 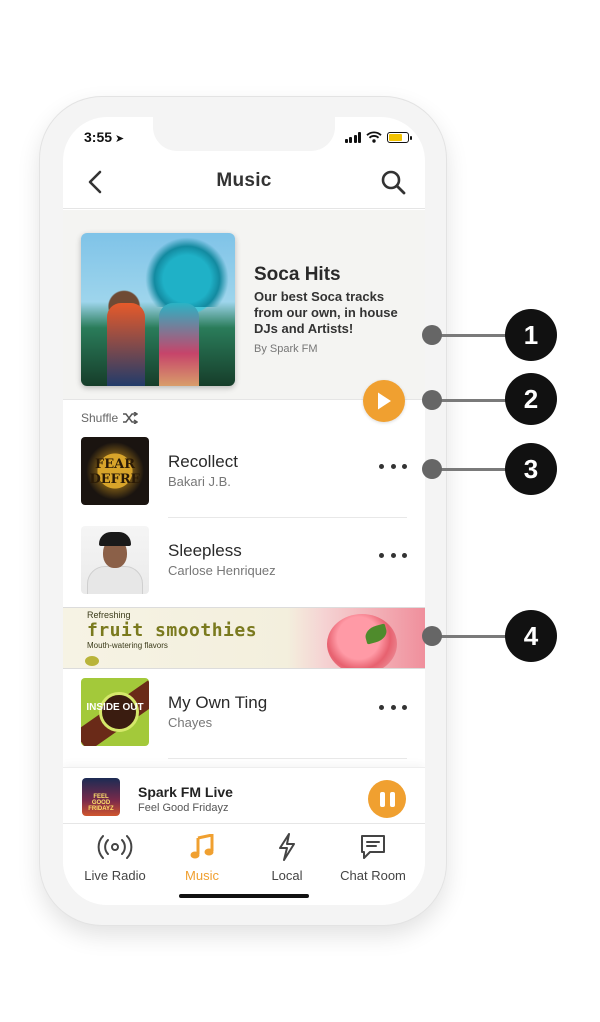 What do you see at coordinates (131, 418) in the screenshot?
I see `shuffle-icon` at bounding box center [131, 418].